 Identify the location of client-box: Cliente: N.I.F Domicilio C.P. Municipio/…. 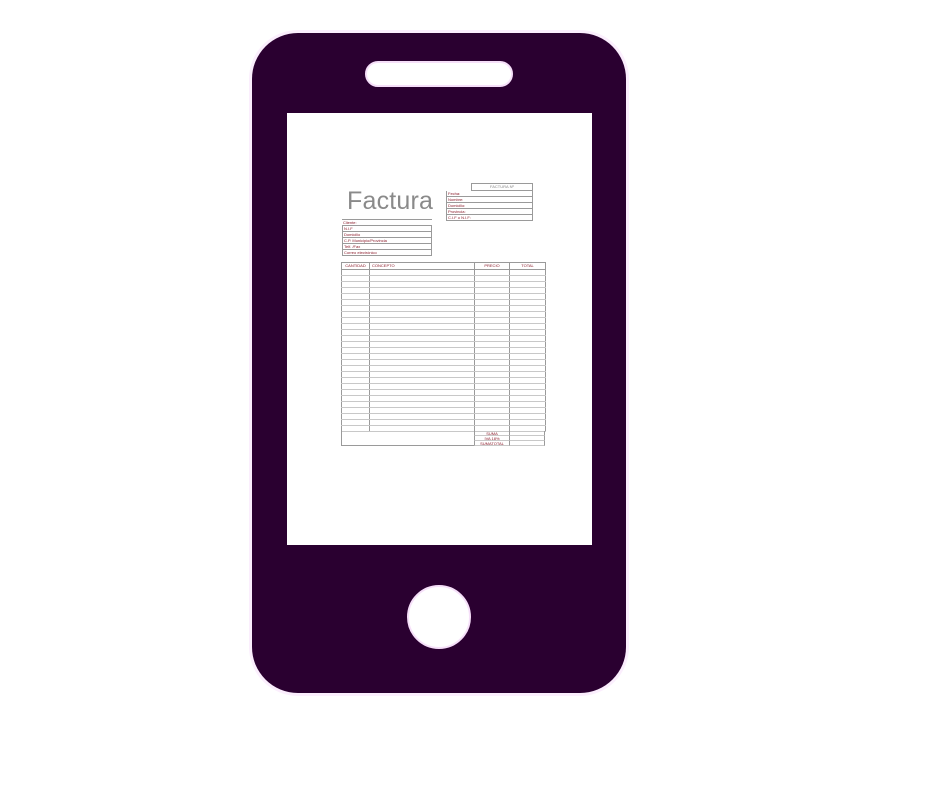
(387, 237).